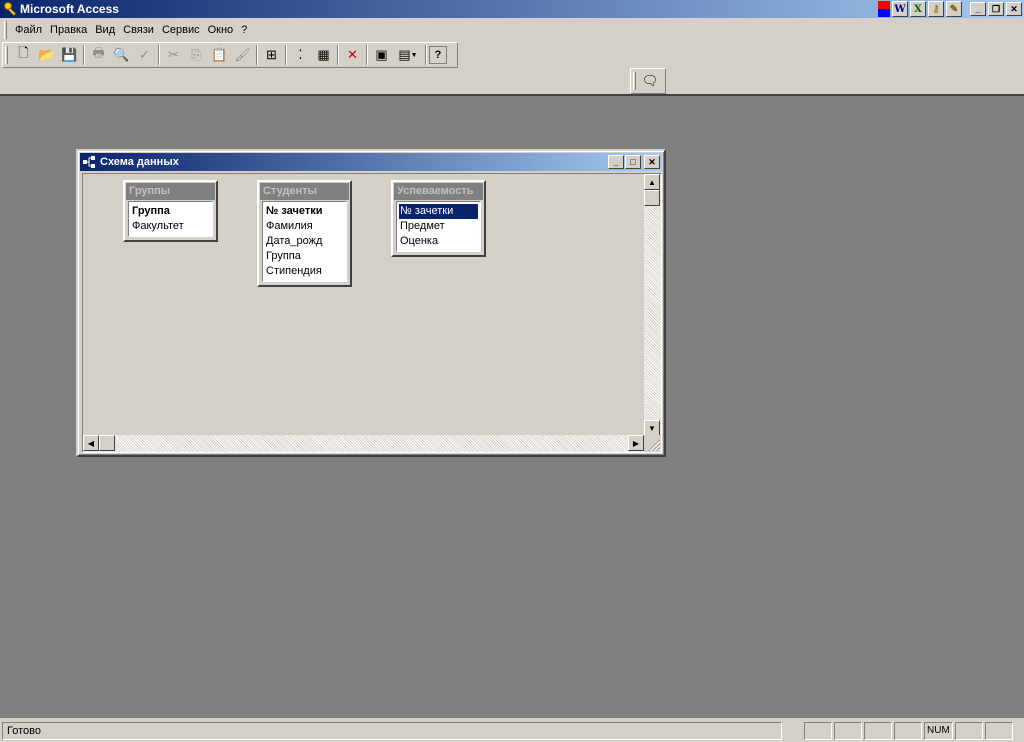 Image resolution: width=1024 pixels, height=742 pixels. I want to click on field-item: Оценка, so click(438, 241).